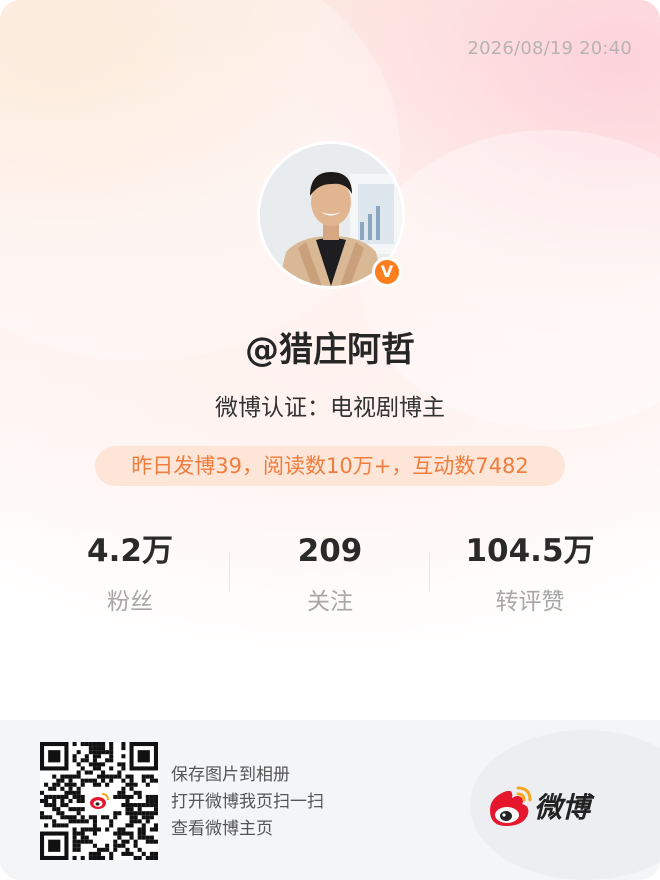 This screenshot has height=880, width=660. I want to click on qr-code-icon, so click(99, 801).